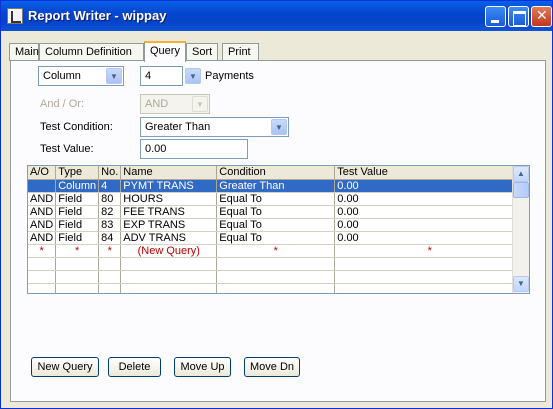  Describe the element at coordinates (495, 16) in the screenshot. I see `minimize-button` at that location.